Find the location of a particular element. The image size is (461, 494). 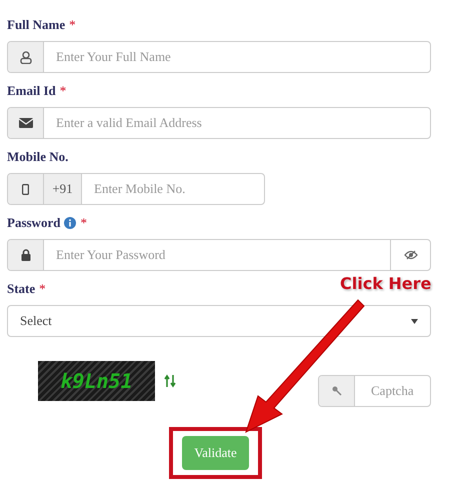

callout-text: Click Here is located at coordinates (386, 284).